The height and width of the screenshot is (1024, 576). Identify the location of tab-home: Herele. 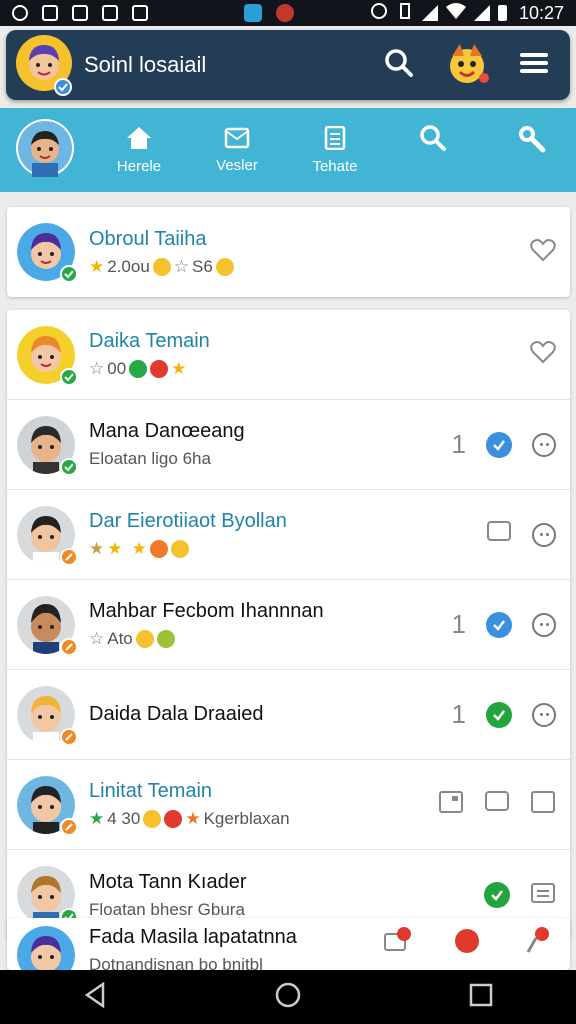
(139, 150).